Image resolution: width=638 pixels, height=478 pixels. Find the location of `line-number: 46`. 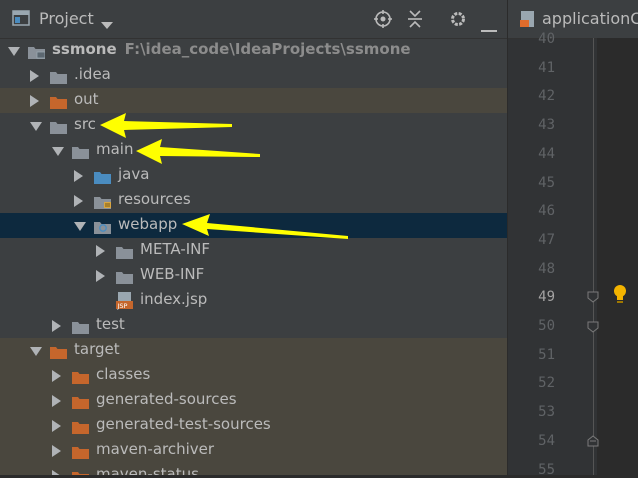

line-number: 46 is located at coordinates (546, 211).